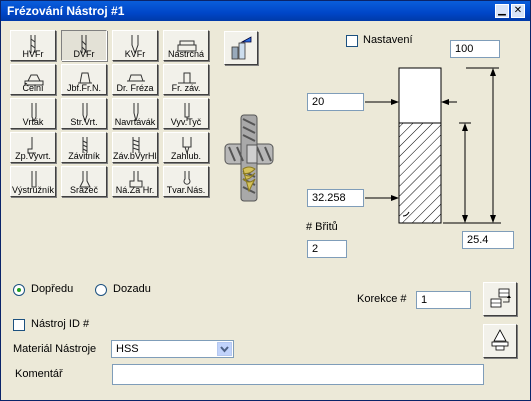 Image resolution: width=531 pixels, height=401 pixels. Describe the element at coordinates (186, 190) in the screenshot. I see `tool-button-label: Tvar.Nás.` at that location.